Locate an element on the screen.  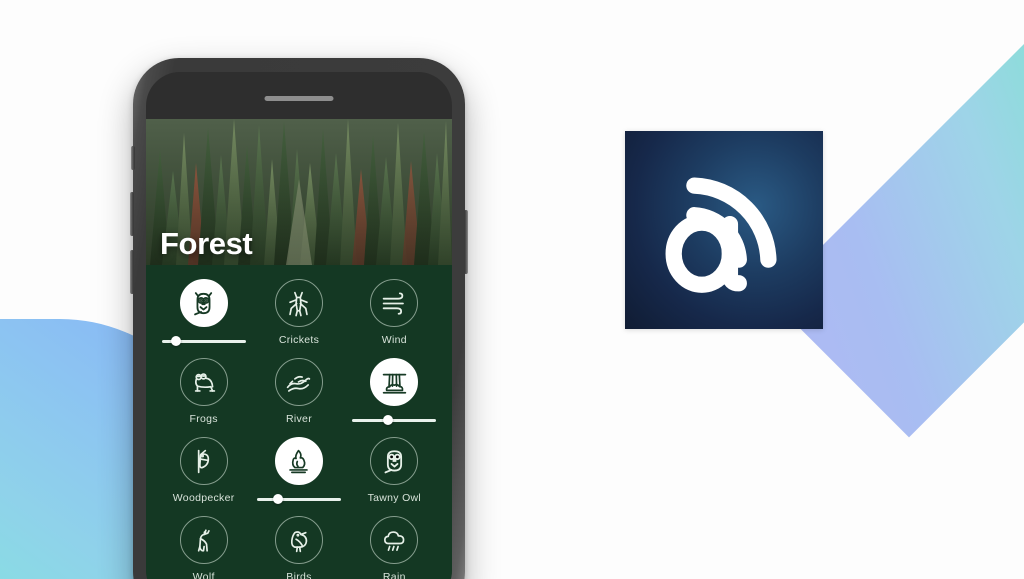
sound-tile-rain: Rain is located at coordinates (394, 547).